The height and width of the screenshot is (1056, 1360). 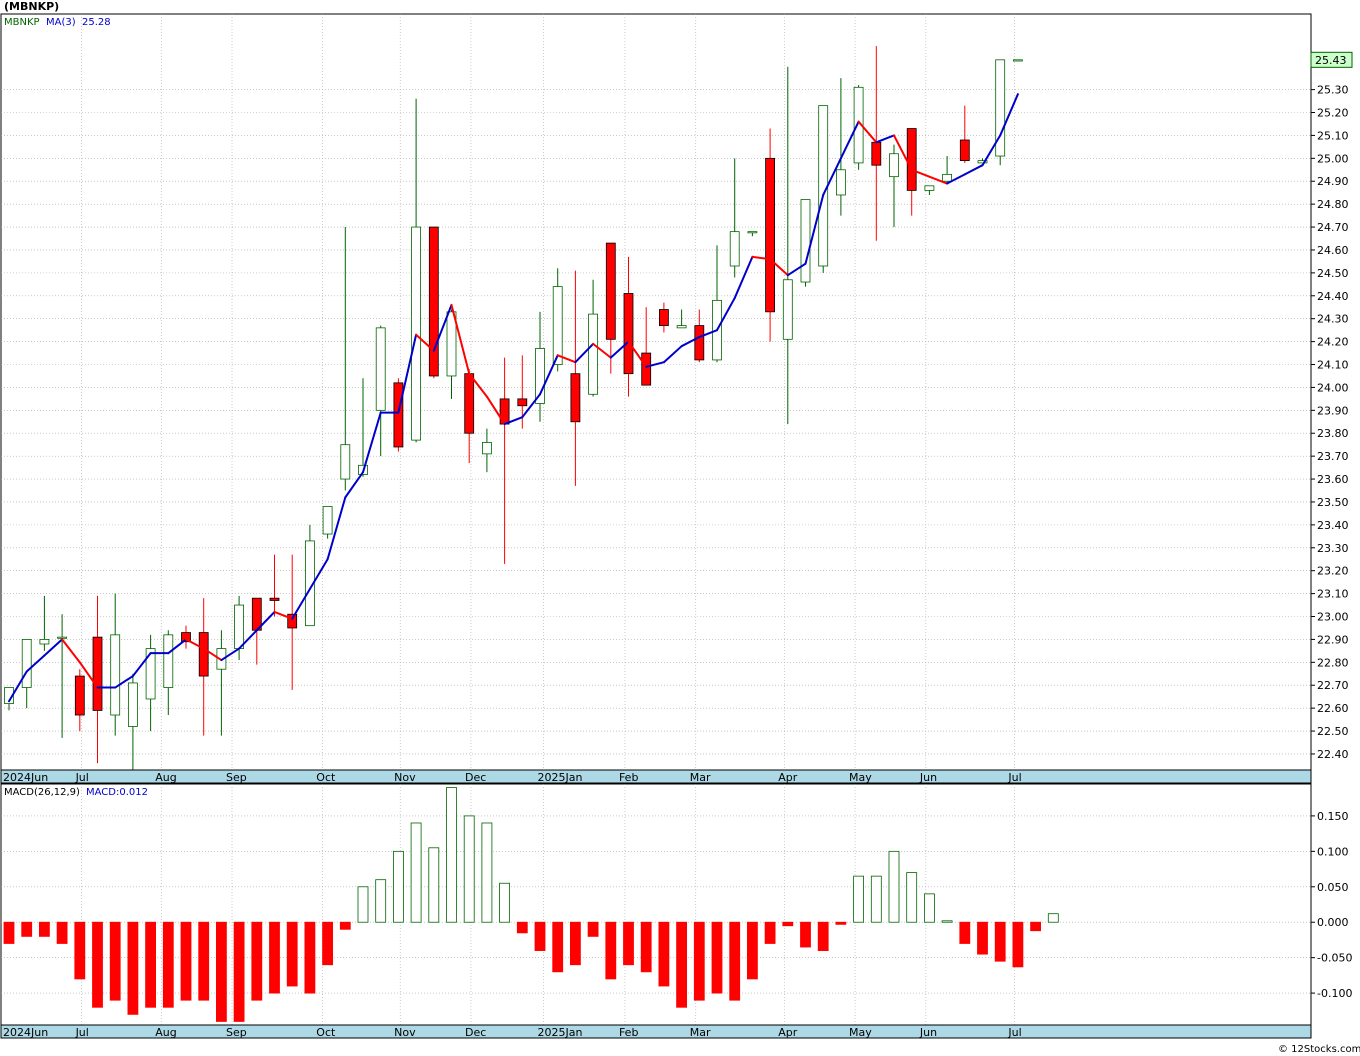 I want to click on month-label: Sep, so click(x=236, y=1032).